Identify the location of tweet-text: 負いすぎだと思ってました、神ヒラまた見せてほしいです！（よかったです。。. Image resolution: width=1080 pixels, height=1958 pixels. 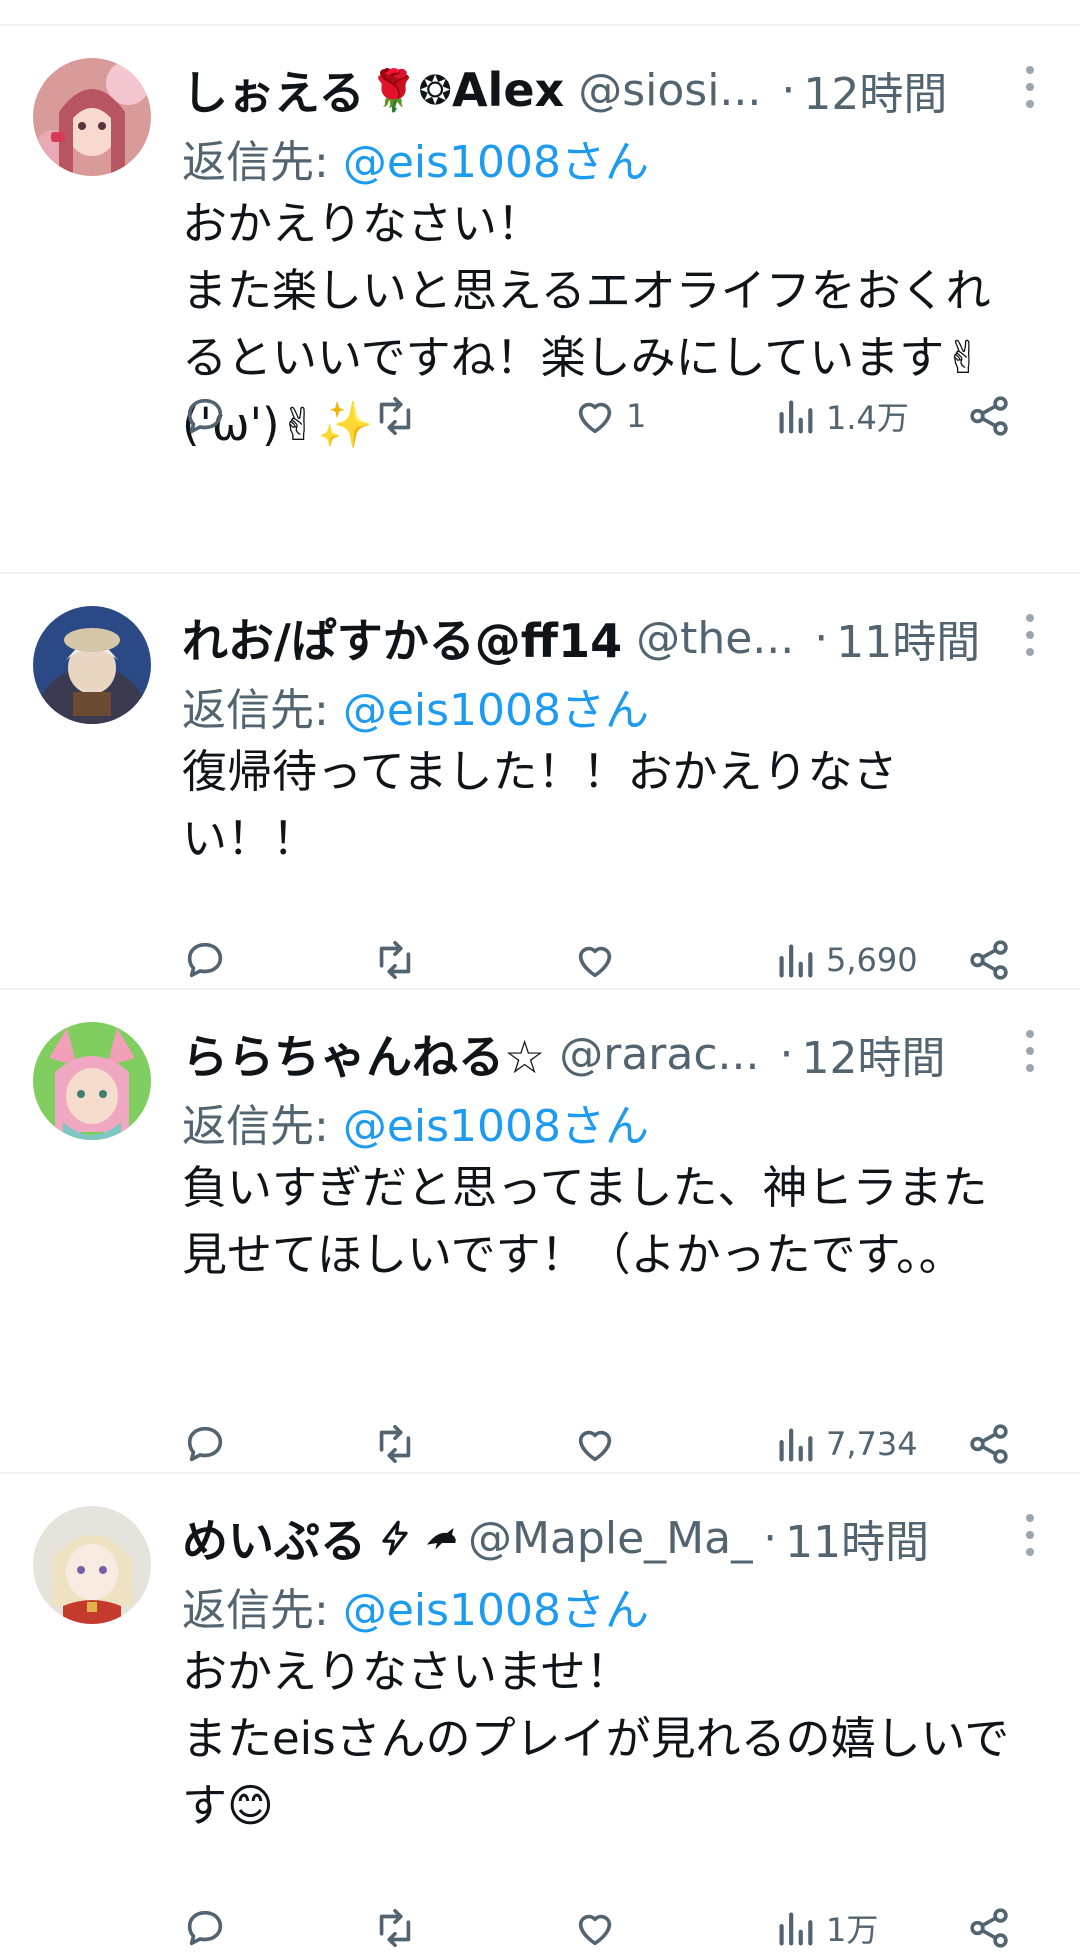
(585, 1221).